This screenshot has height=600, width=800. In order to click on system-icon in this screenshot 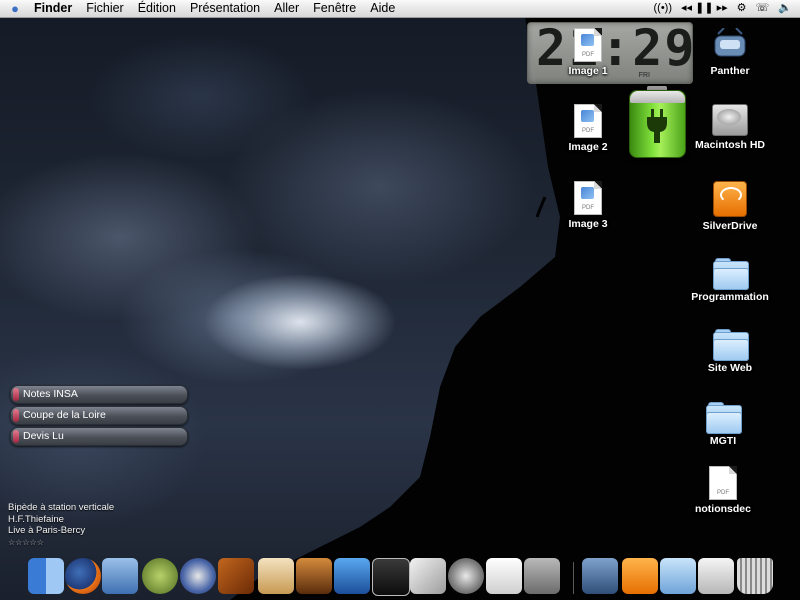, I will do `click(542, 576)`.